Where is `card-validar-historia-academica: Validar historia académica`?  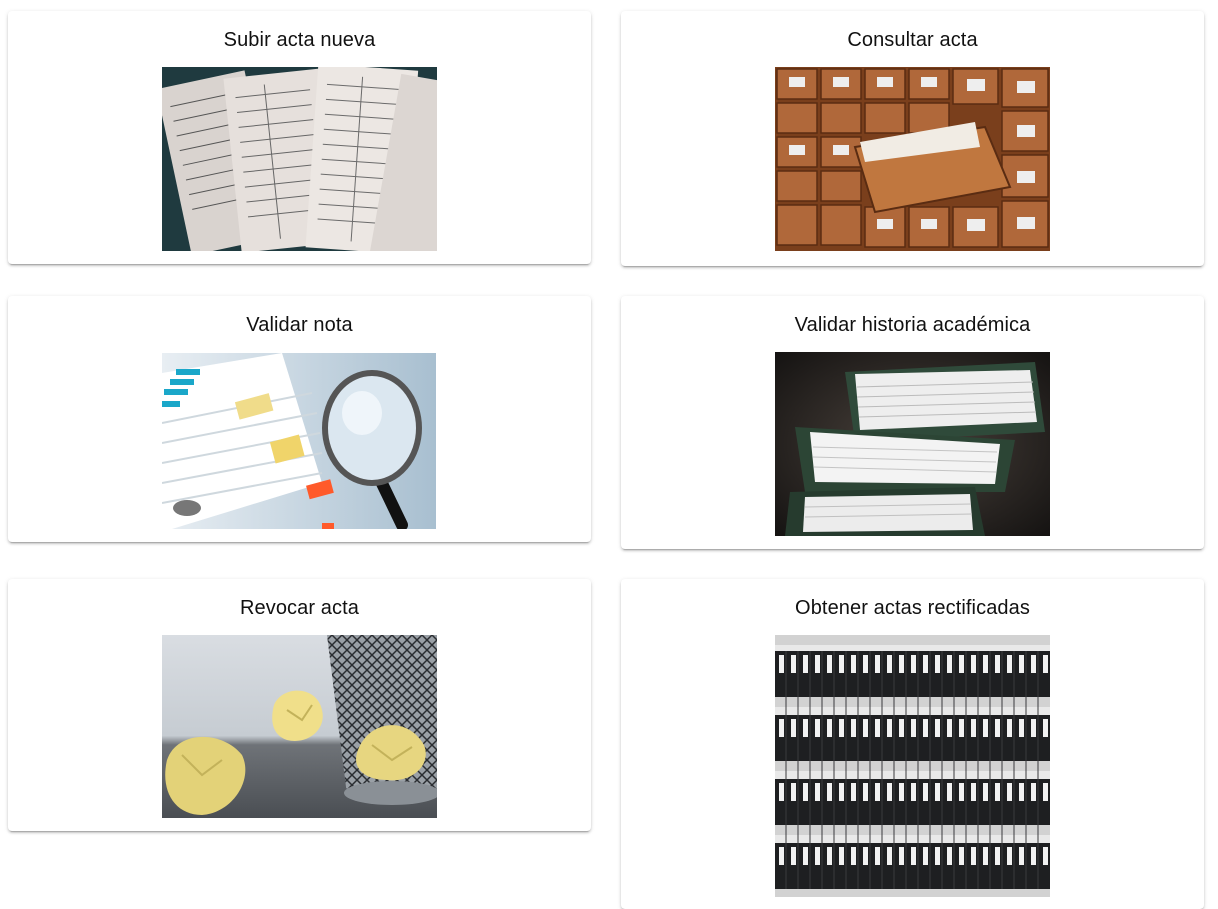 card-validar-historia-academica: Validar historia académica is located at coordinates (912, 422).